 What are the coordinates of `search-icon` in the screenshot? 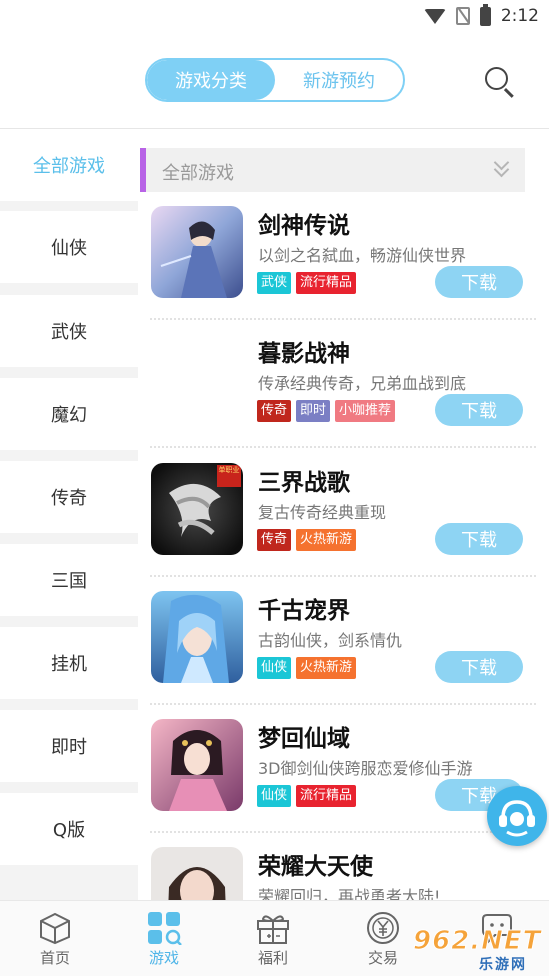 It's located at (496, 78).